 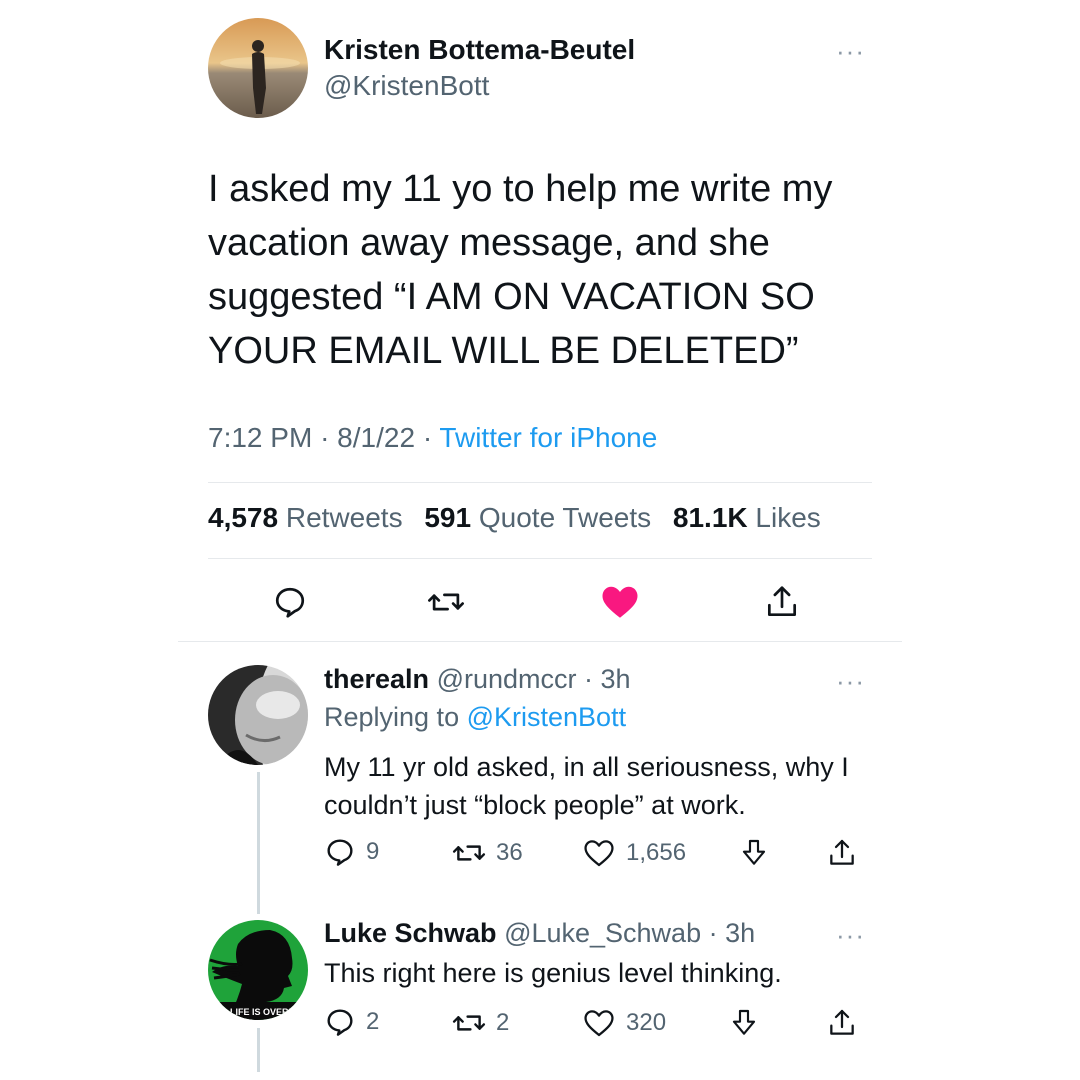 I want to click on avatar-caption: LIFE IS OVERR, so click(x=263, y=1012).